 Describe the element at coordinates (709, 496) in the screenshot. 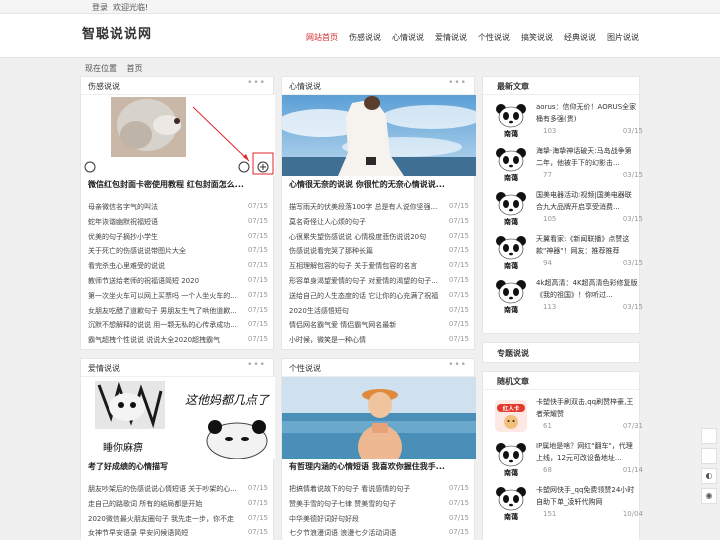

I see `float-action-icon: ◉` at that location.